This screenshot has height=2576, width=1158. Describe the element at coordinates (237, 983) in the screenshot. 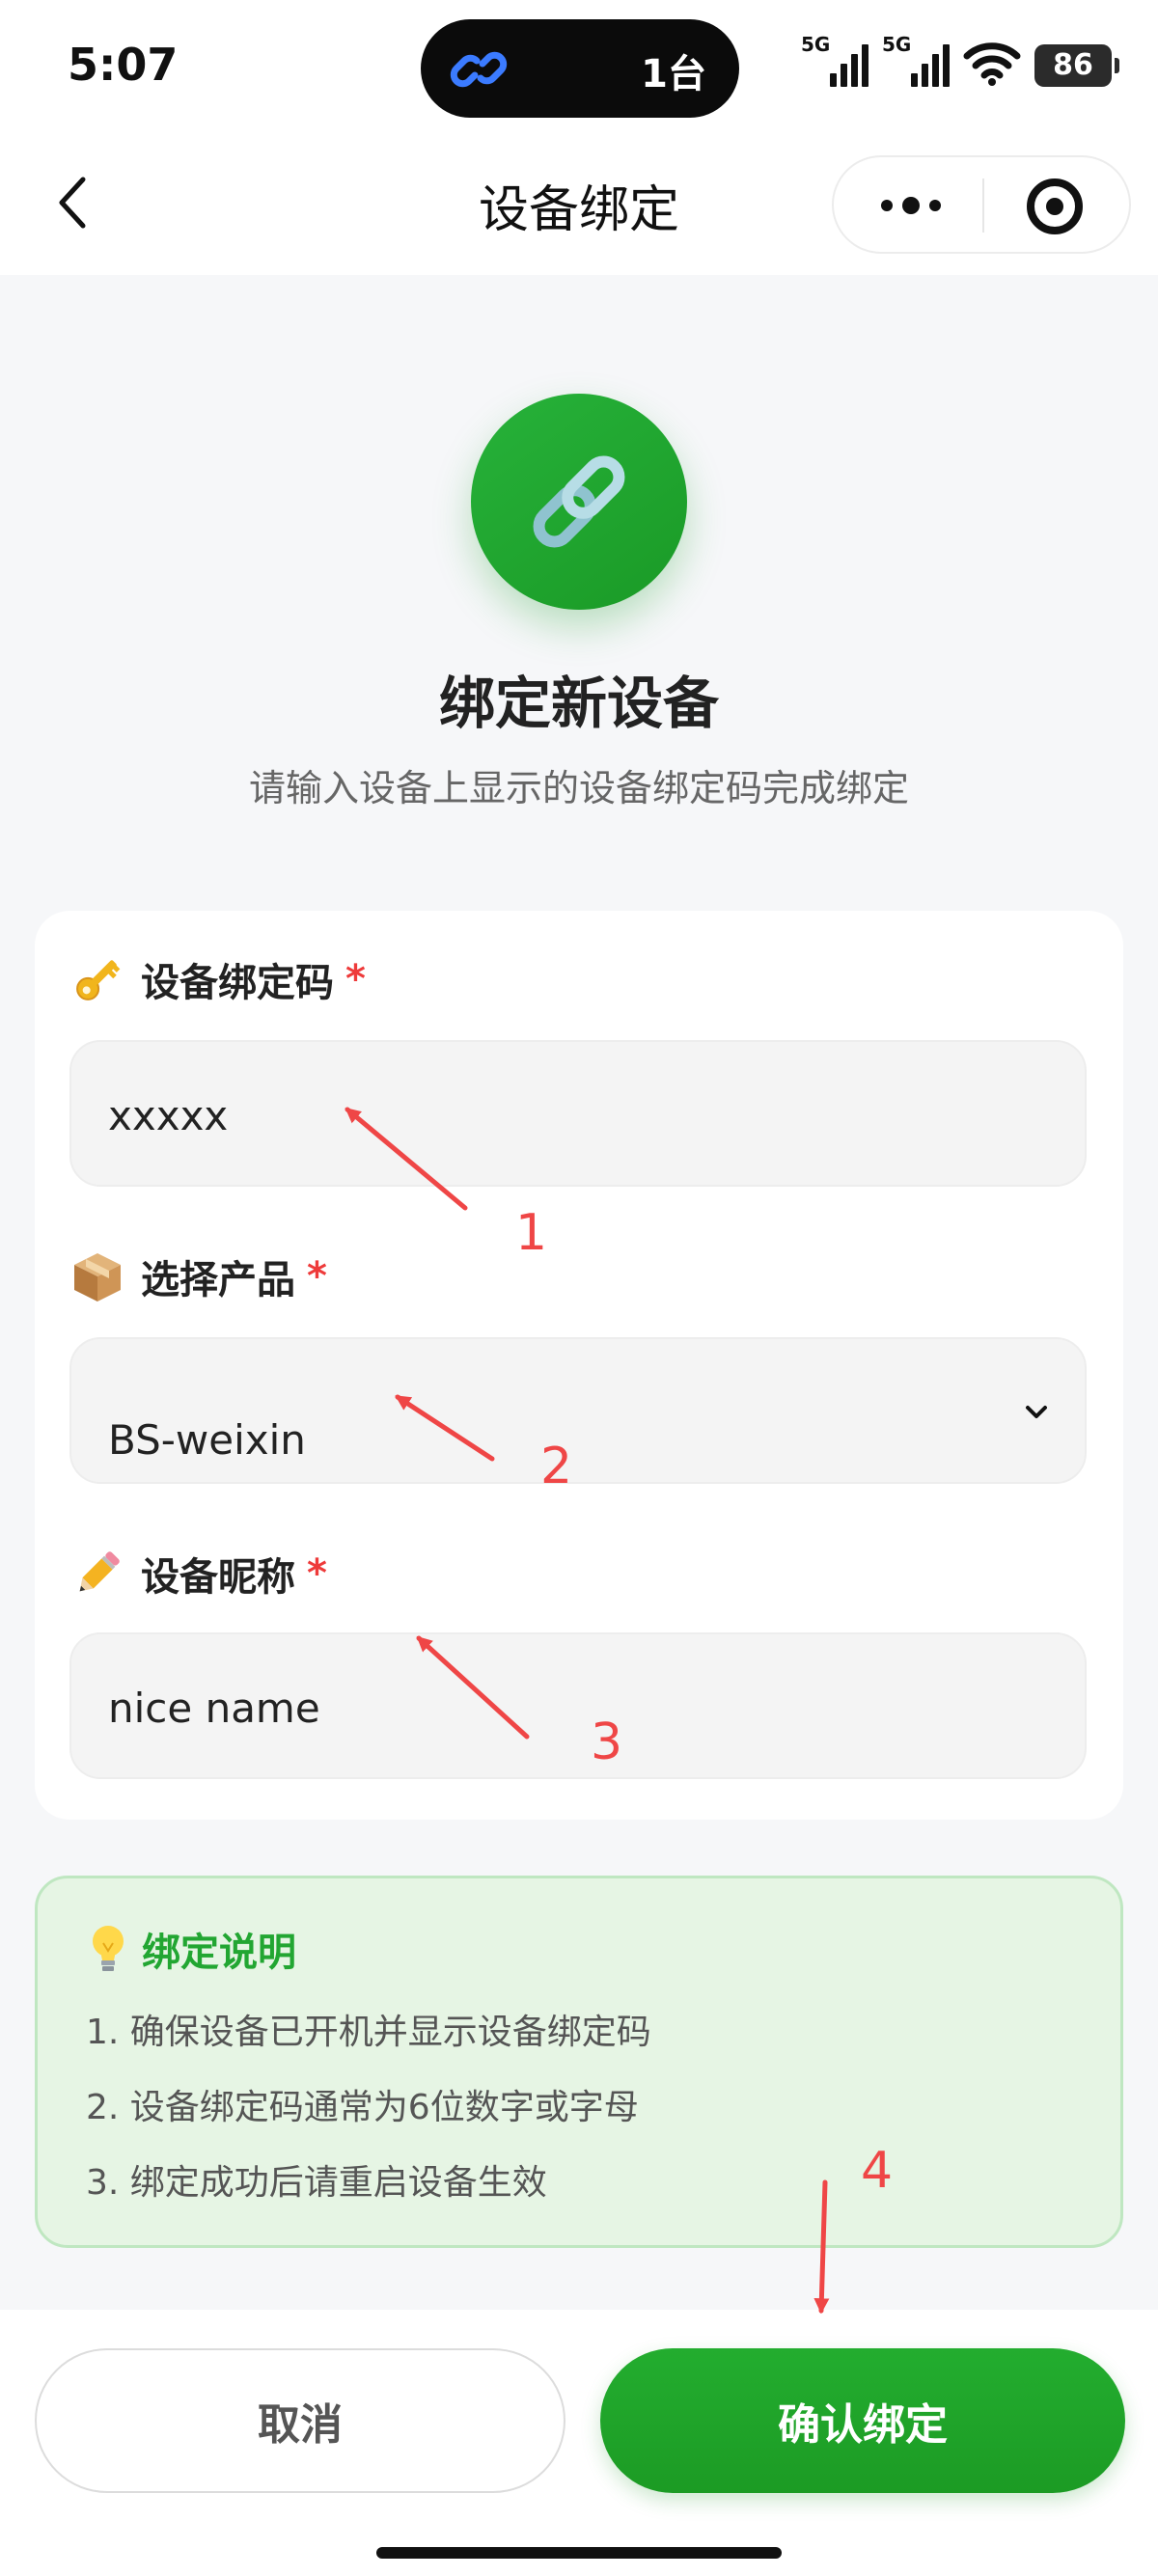

I see `code-label-text: 设备绑定码` at that location.